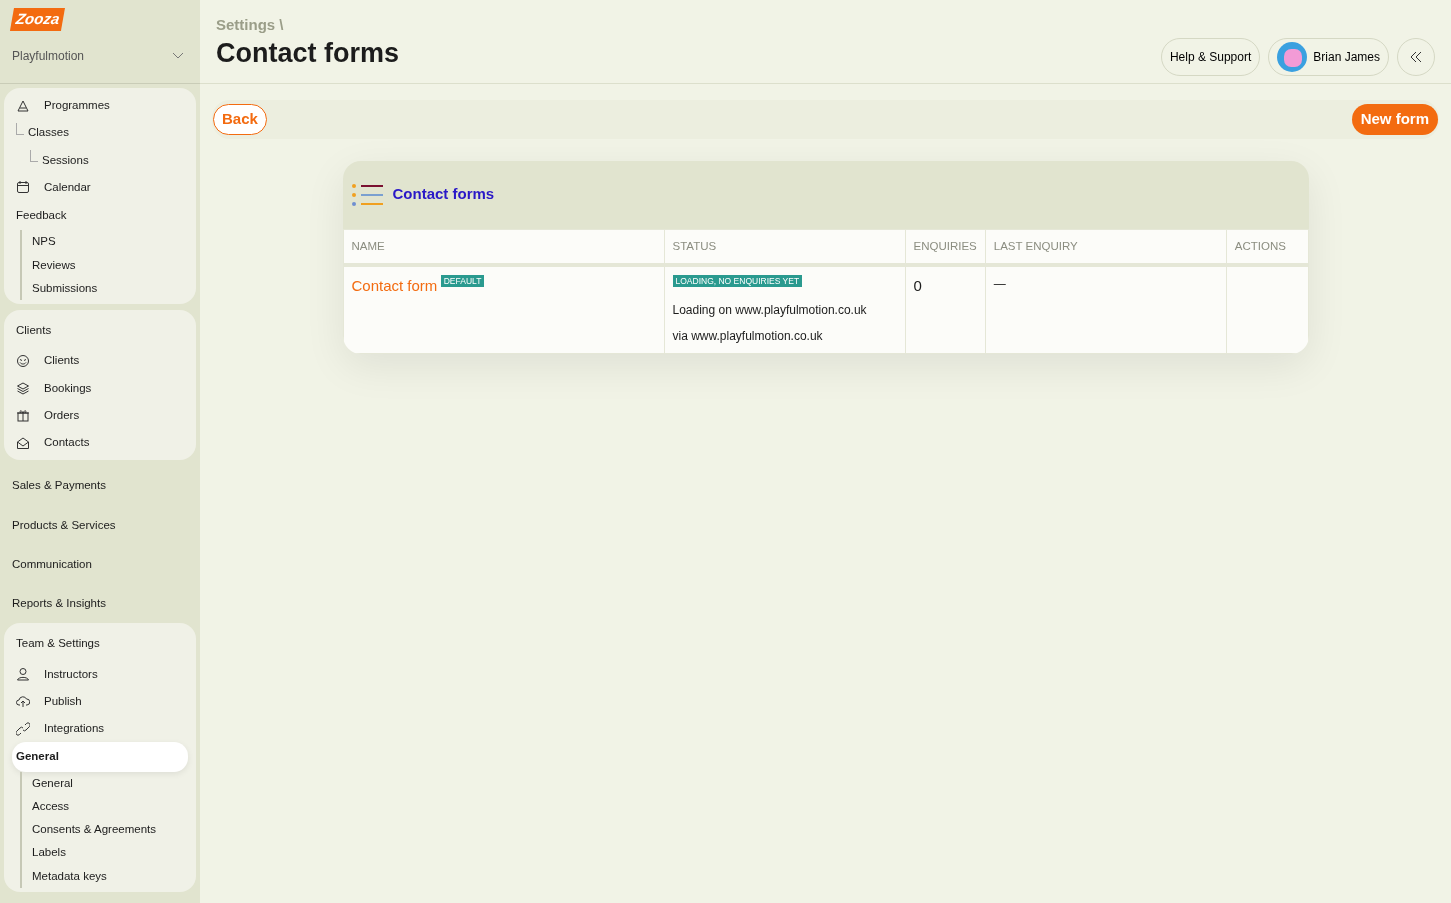 The height and width of the screenshot is (903, 1451). What do you see at coordinates (100, 674) in the screenshot?
I see `nav-item: Instructors` at bounding box center [100, 674].